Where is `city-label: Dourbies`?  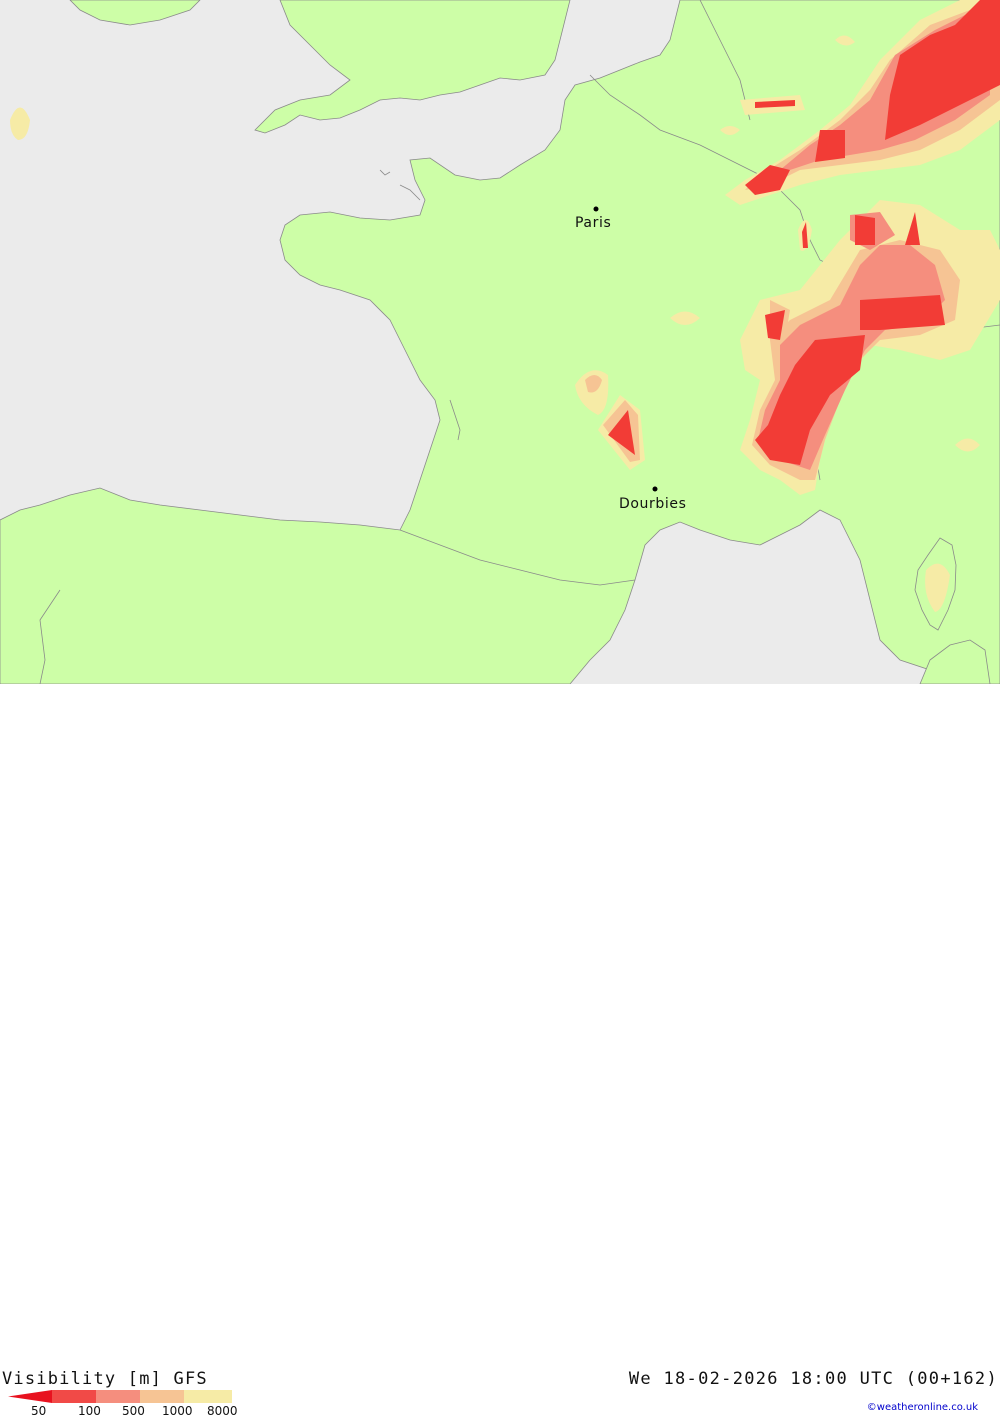
city-label: Dourbies is located at coordinates (652, 504).